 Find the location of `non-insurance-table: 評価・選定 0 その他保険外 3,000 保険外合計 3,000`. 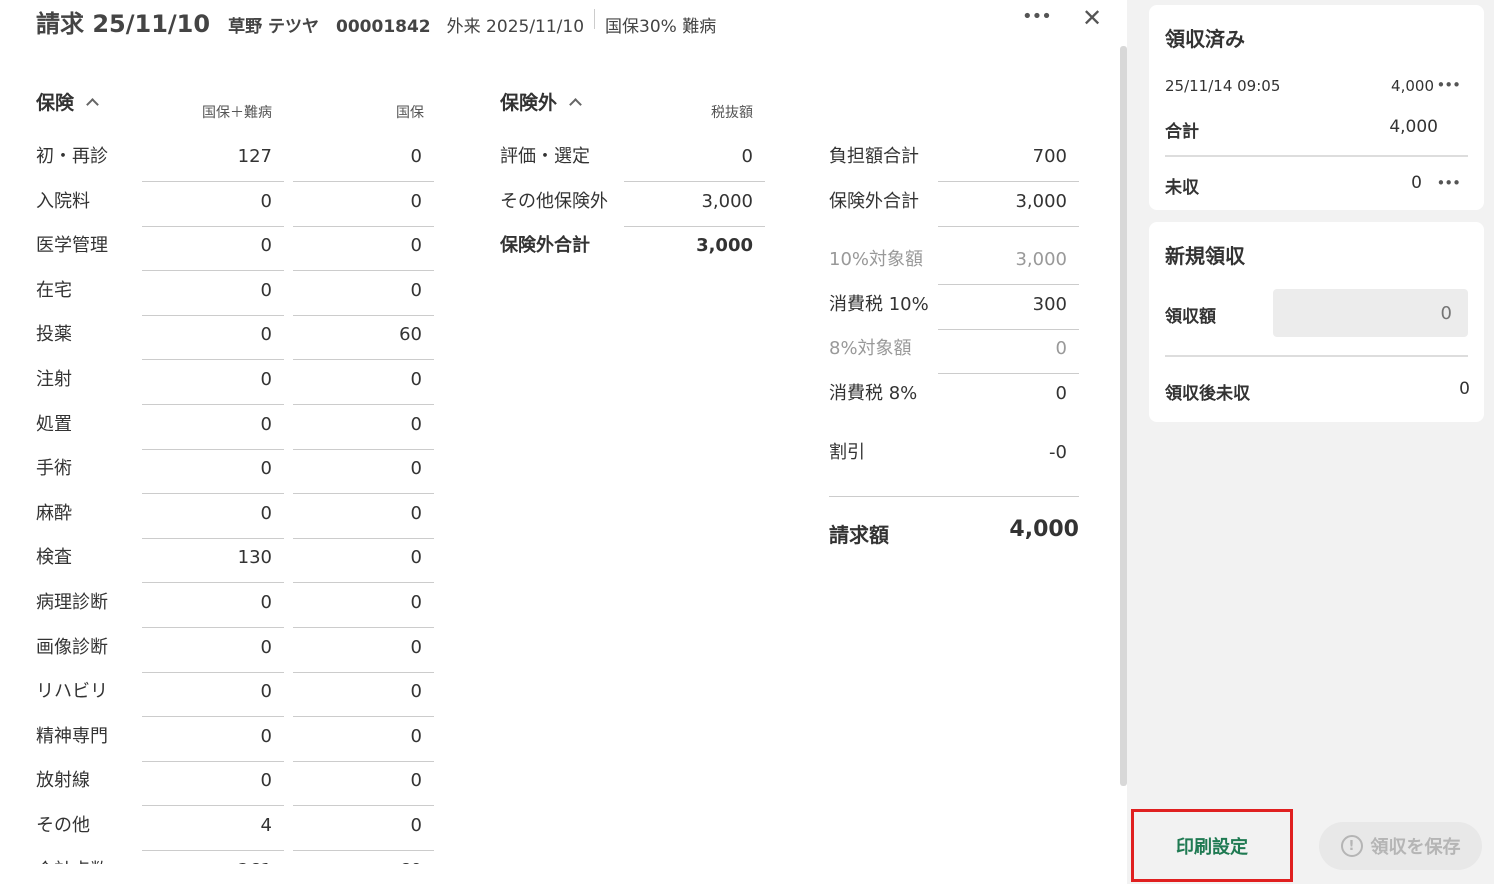

non-insurance-table: 評価・選定 0 その他保険外 3,000 保険外合計 3,000 is located at coordinates (632, 205).